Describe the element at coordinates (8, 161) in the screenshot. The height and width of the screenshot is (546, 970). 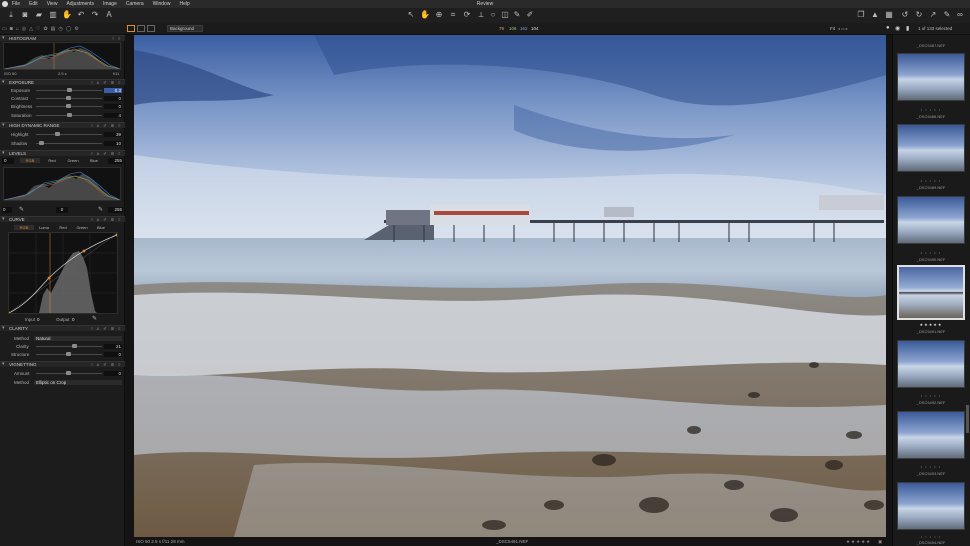
I see `levels-left-value: 0` at that location.